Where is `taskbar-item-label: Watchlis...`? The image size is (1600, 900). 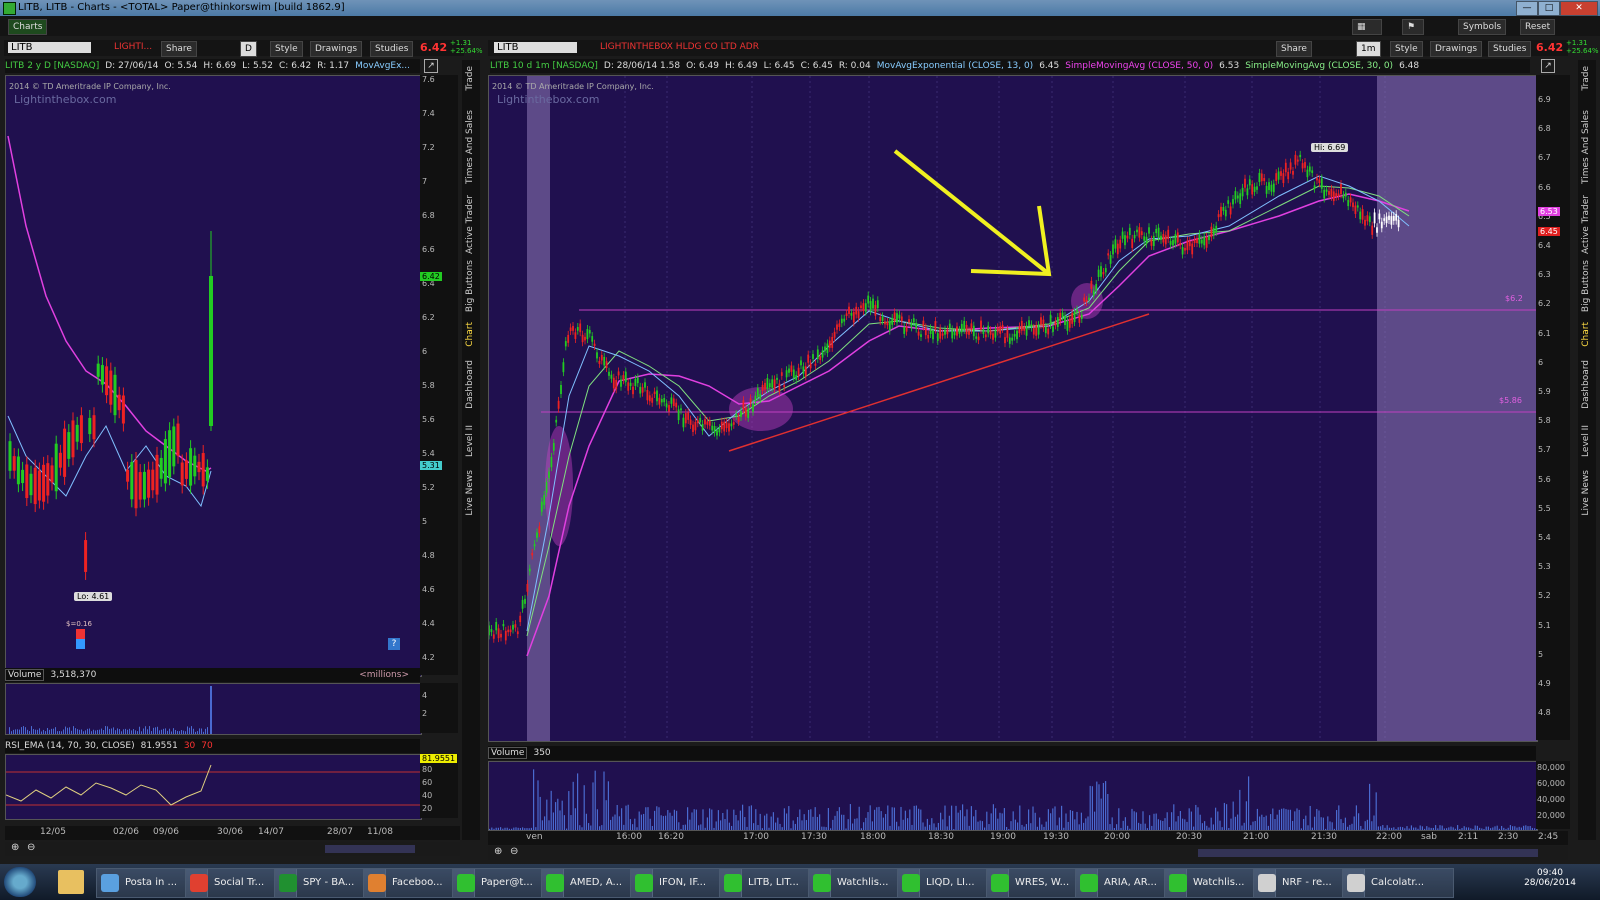 taskbar-item-label: Watchlis... is located at coordinates (863, 882).